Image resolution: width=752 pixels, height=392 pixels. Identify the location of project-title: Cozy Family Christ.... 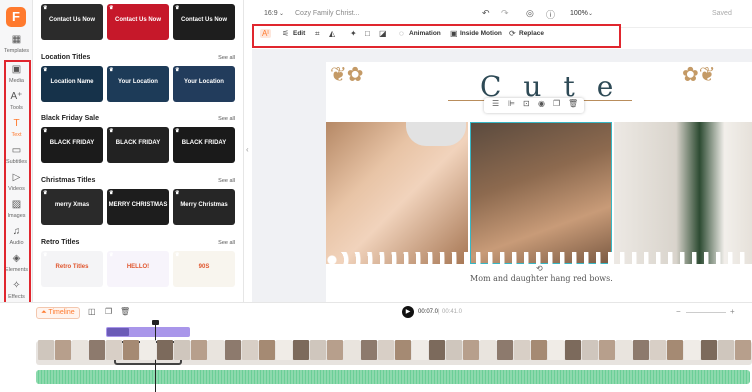
(327, 13).